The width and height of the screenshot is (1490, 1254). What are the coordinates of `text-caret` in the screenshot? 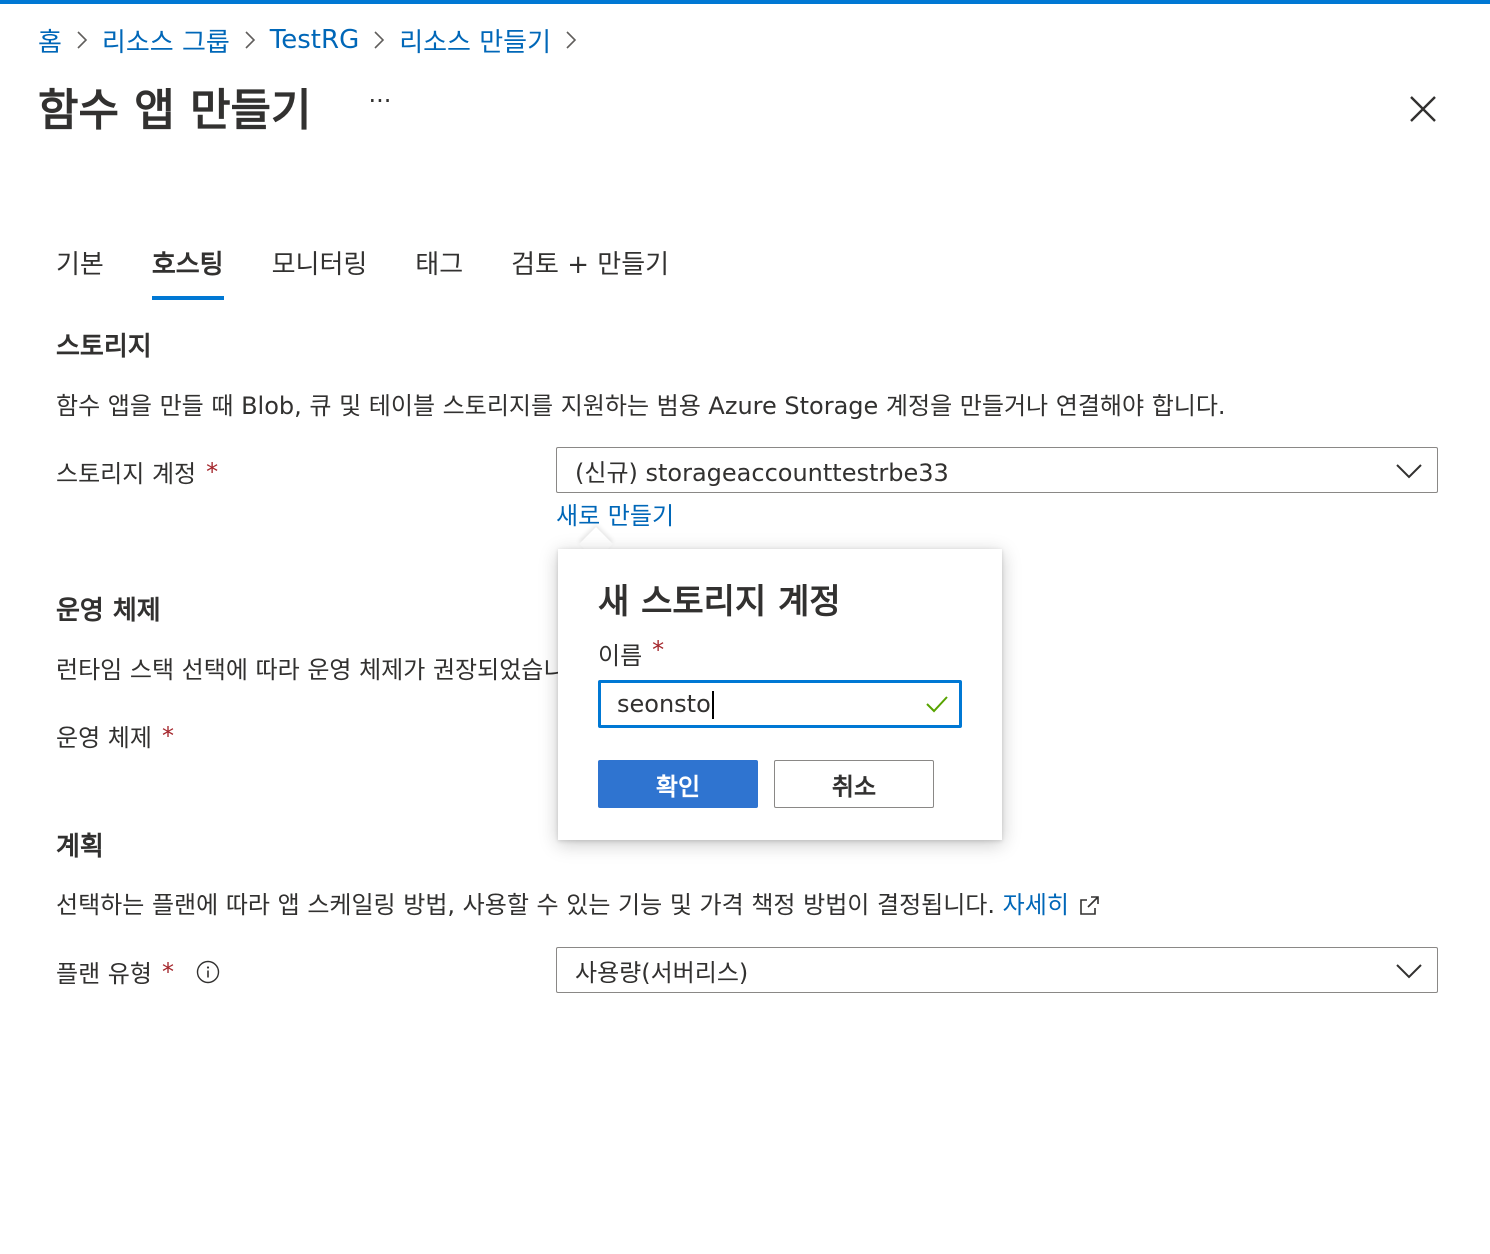 It's located at (713, 705).